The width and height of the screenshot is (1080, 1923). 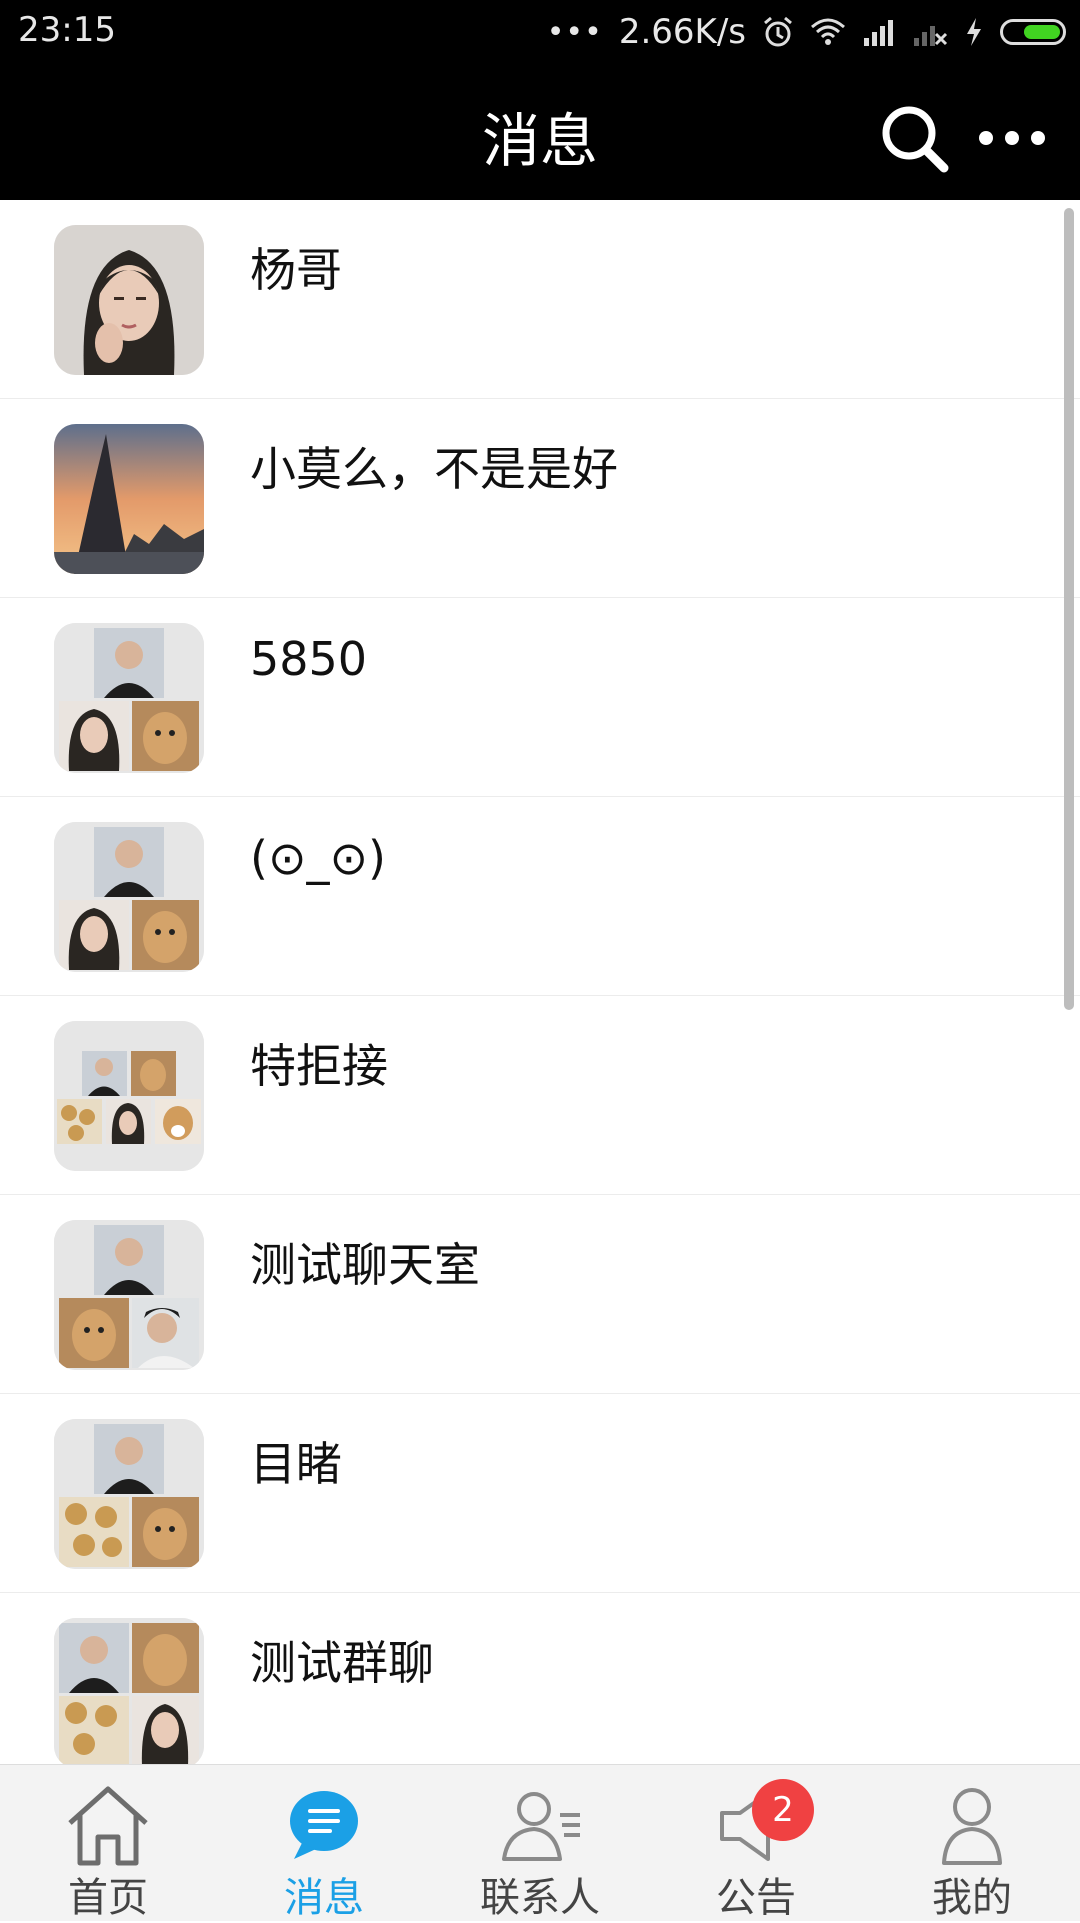 I want to click on tab-profile: 我的, so click(x=972, y=1843).